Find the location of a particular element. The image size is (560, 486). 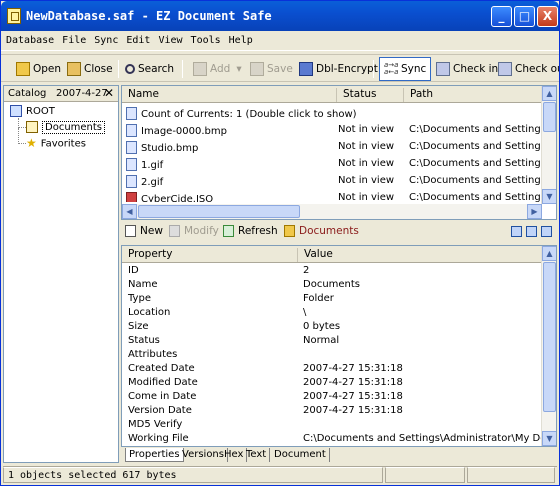

menu-database: Database is located at coordinates (29, 39).